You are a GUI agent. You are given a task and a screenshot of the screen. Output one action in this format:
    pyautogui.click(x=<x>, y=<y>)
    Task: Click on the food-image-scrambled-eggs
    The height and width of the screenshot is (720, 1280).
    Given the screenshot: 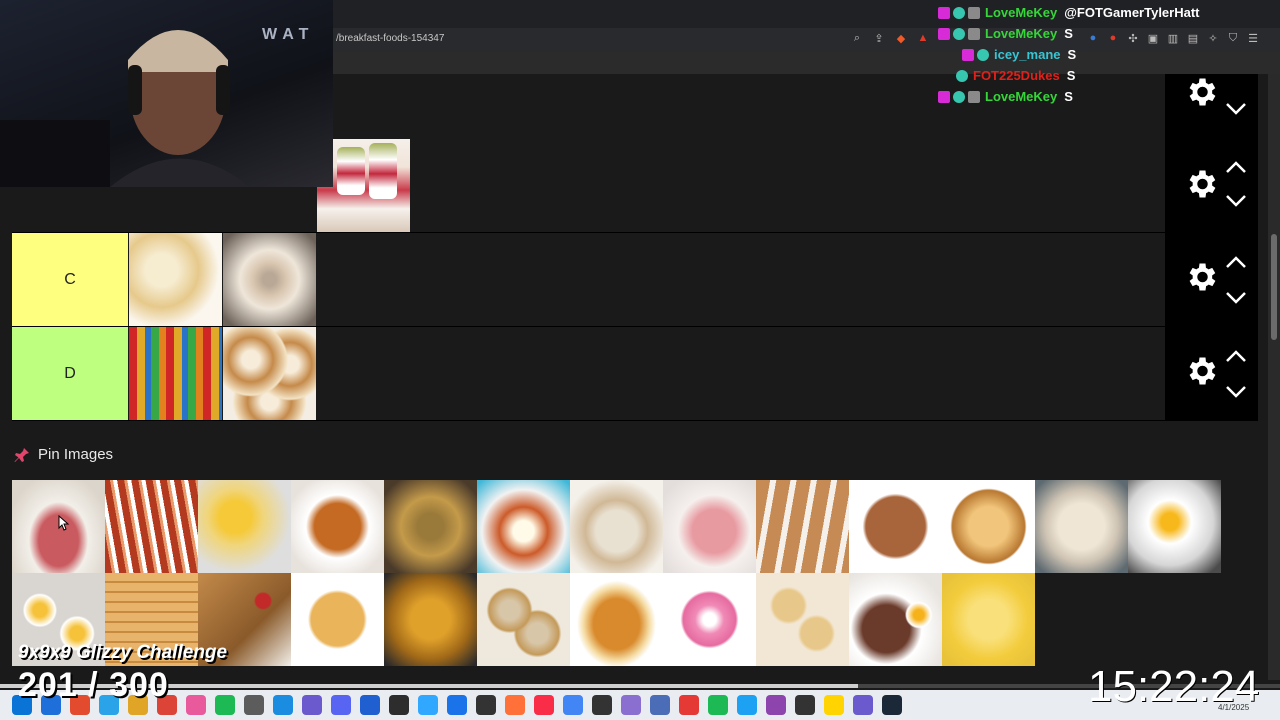 What is the action you would take?
    pyautogui.click(x=988, y=619)
    